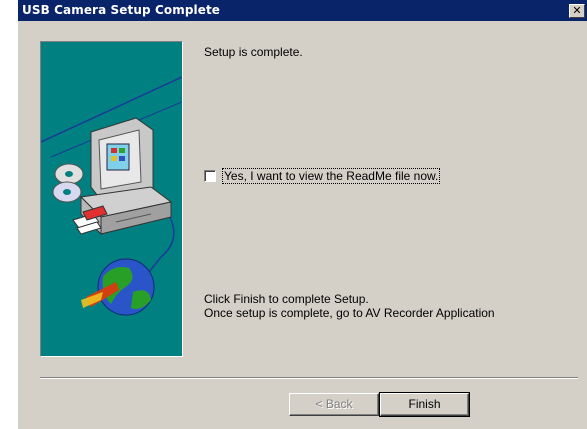  What do you see at coordinates (331, 176) in the screenshot?
I see `readme-checkbox-label: Yes, I want to view the ReadMe file now.` at bounding box center [331, 176].